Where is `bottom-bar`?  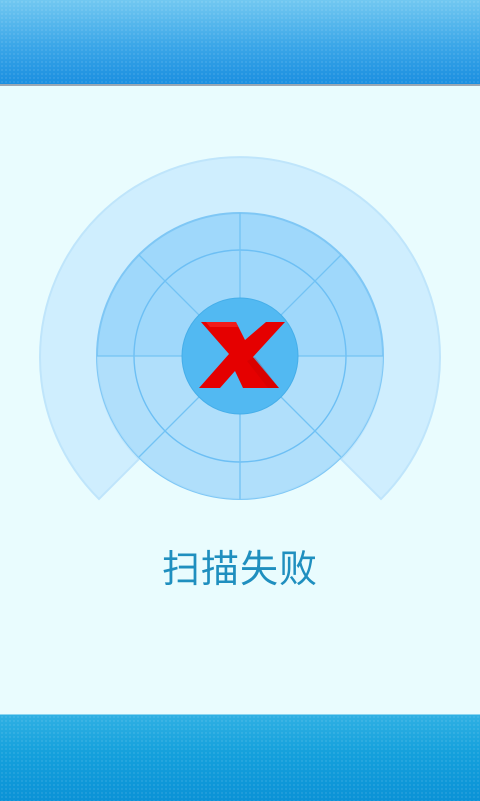
bottom-bar is located at coordinates (240, 757).